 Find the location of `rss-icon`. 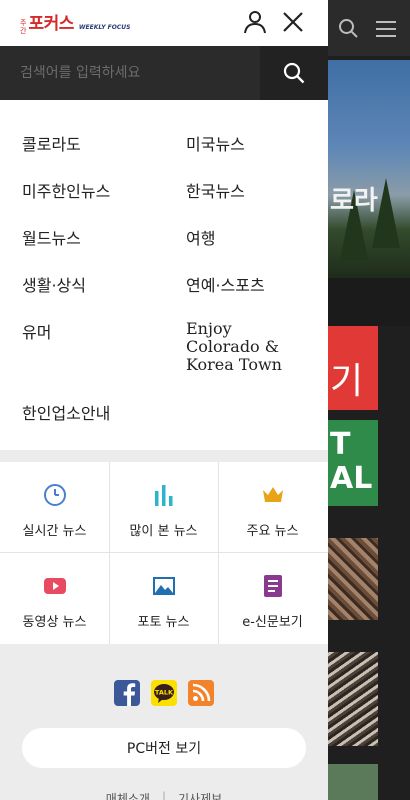

rss-icon is located at coordinates (201, 693).